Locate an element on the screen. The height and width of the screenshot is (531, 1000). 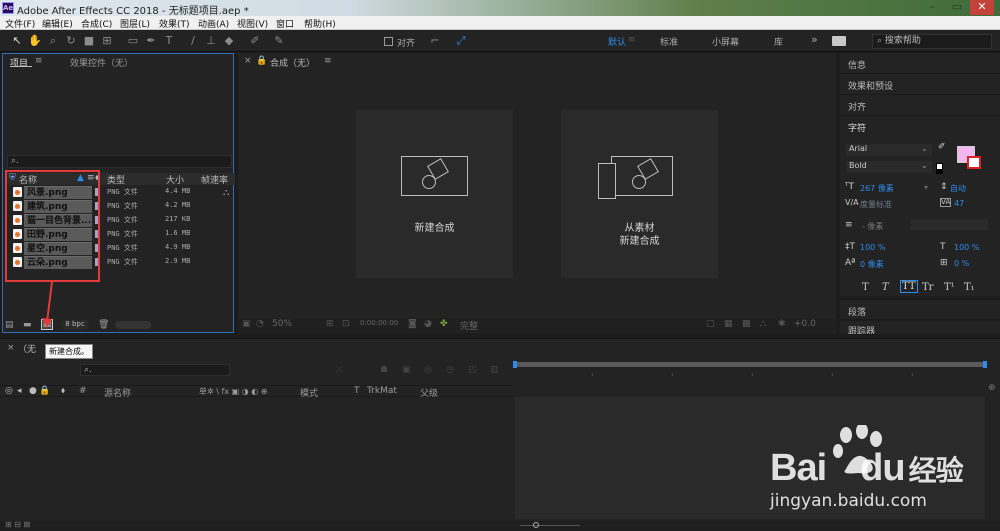
label-icon: ⬧ is located at coordinates (63, 391).